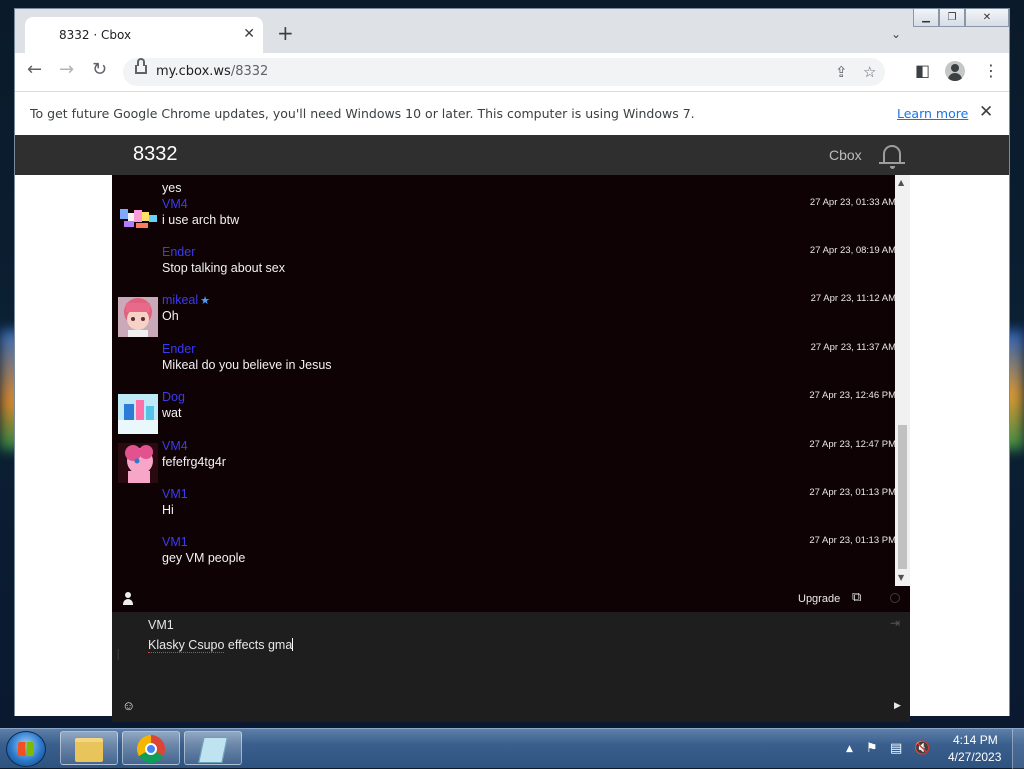 The height and width of the screenshot is (769, 1024). What do you see at coordinates (896, 748) in the screenshot?
I see `network-icon: ▤` at bounding box center [896, 748].